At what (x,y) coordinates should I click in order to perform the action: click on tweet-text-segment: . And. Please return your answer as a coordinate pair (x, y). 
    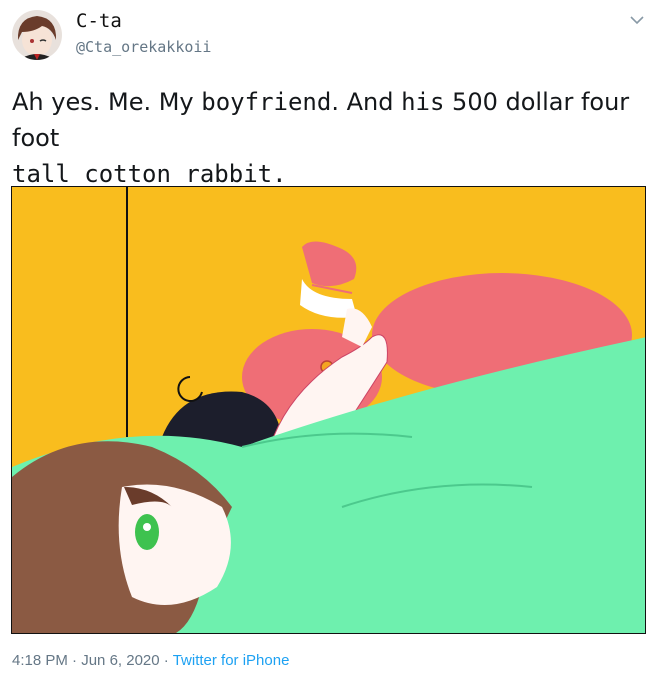
    Looking at the image, I should click on (366, 102).